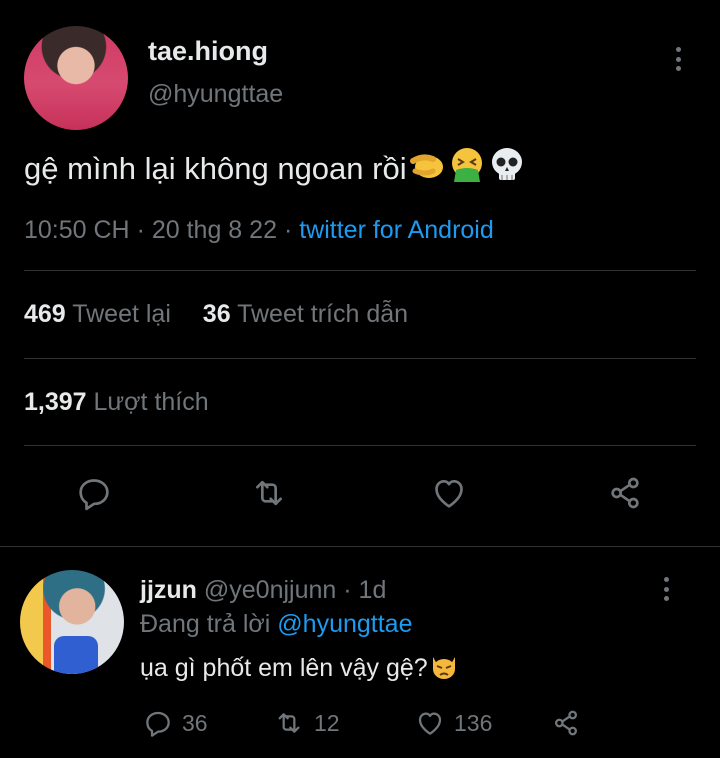 The image size is (720, 758). I want to click on skull-emoji, so click(507, 171).